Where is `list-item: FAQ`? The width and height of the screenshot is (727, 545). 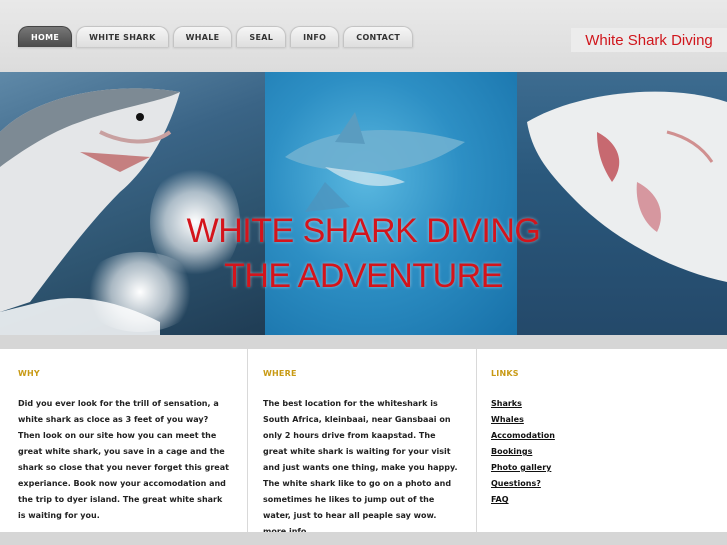 list-item: FAQ is located at coordinates (600, 500).